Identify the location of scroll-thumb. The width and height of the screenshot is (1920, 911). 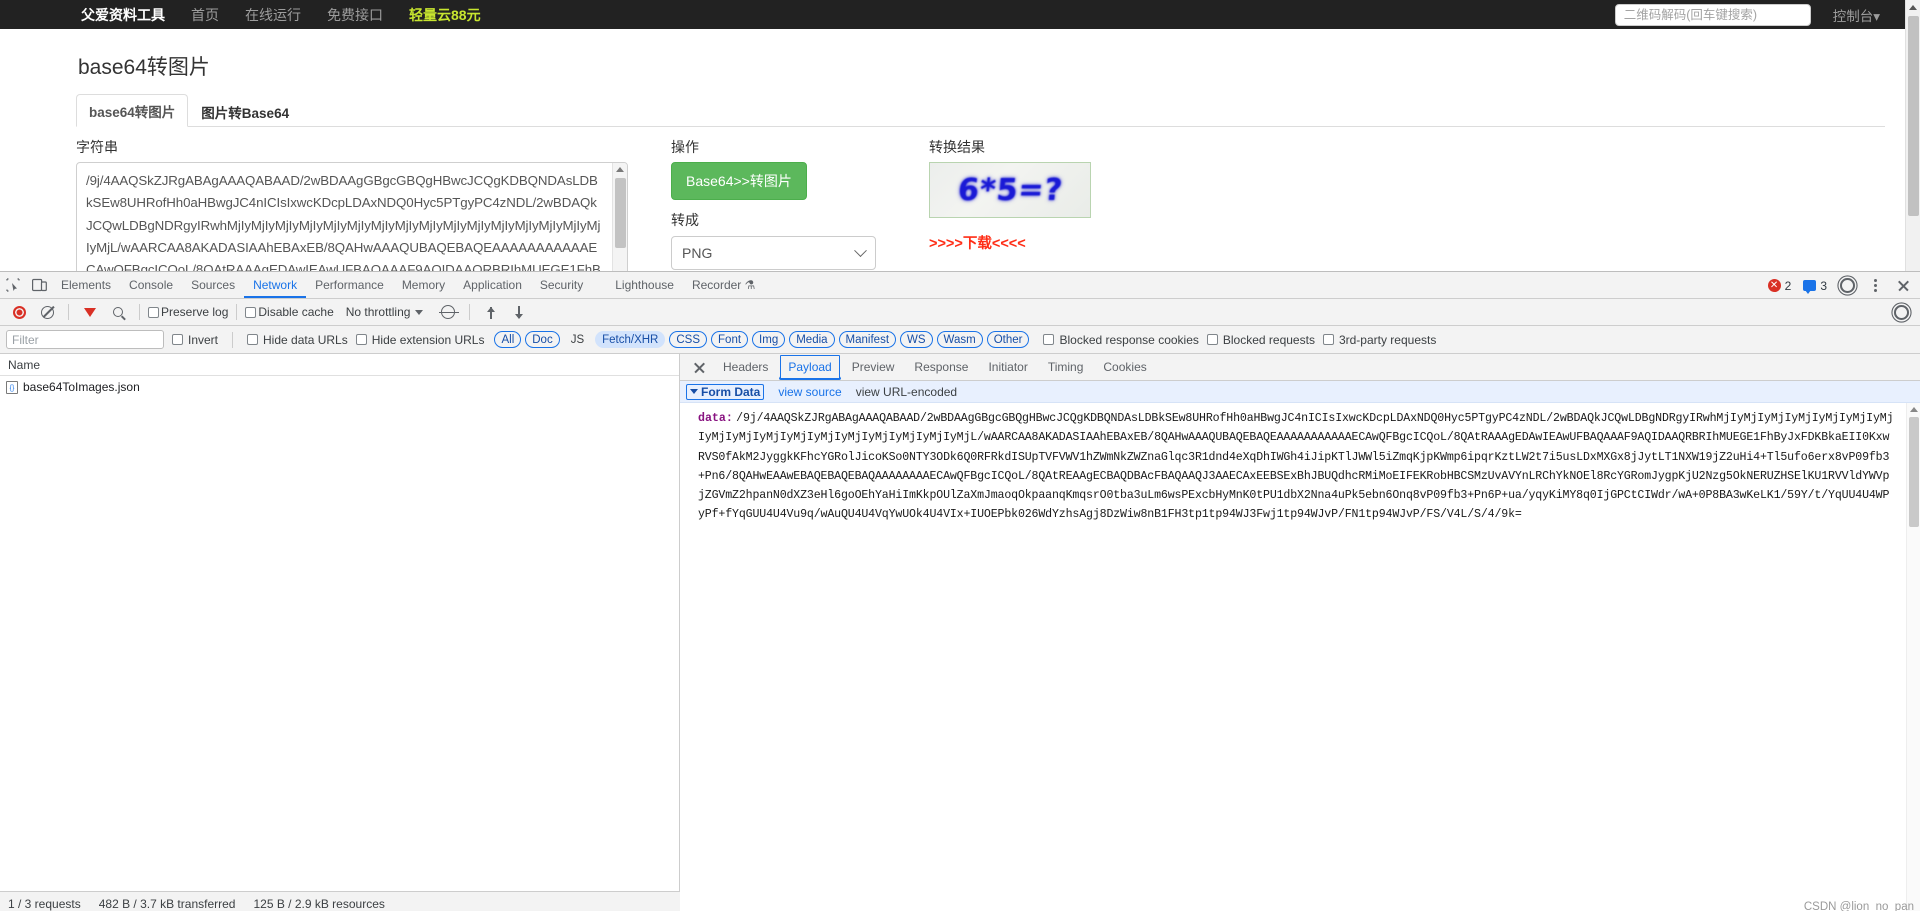
(620, 213).